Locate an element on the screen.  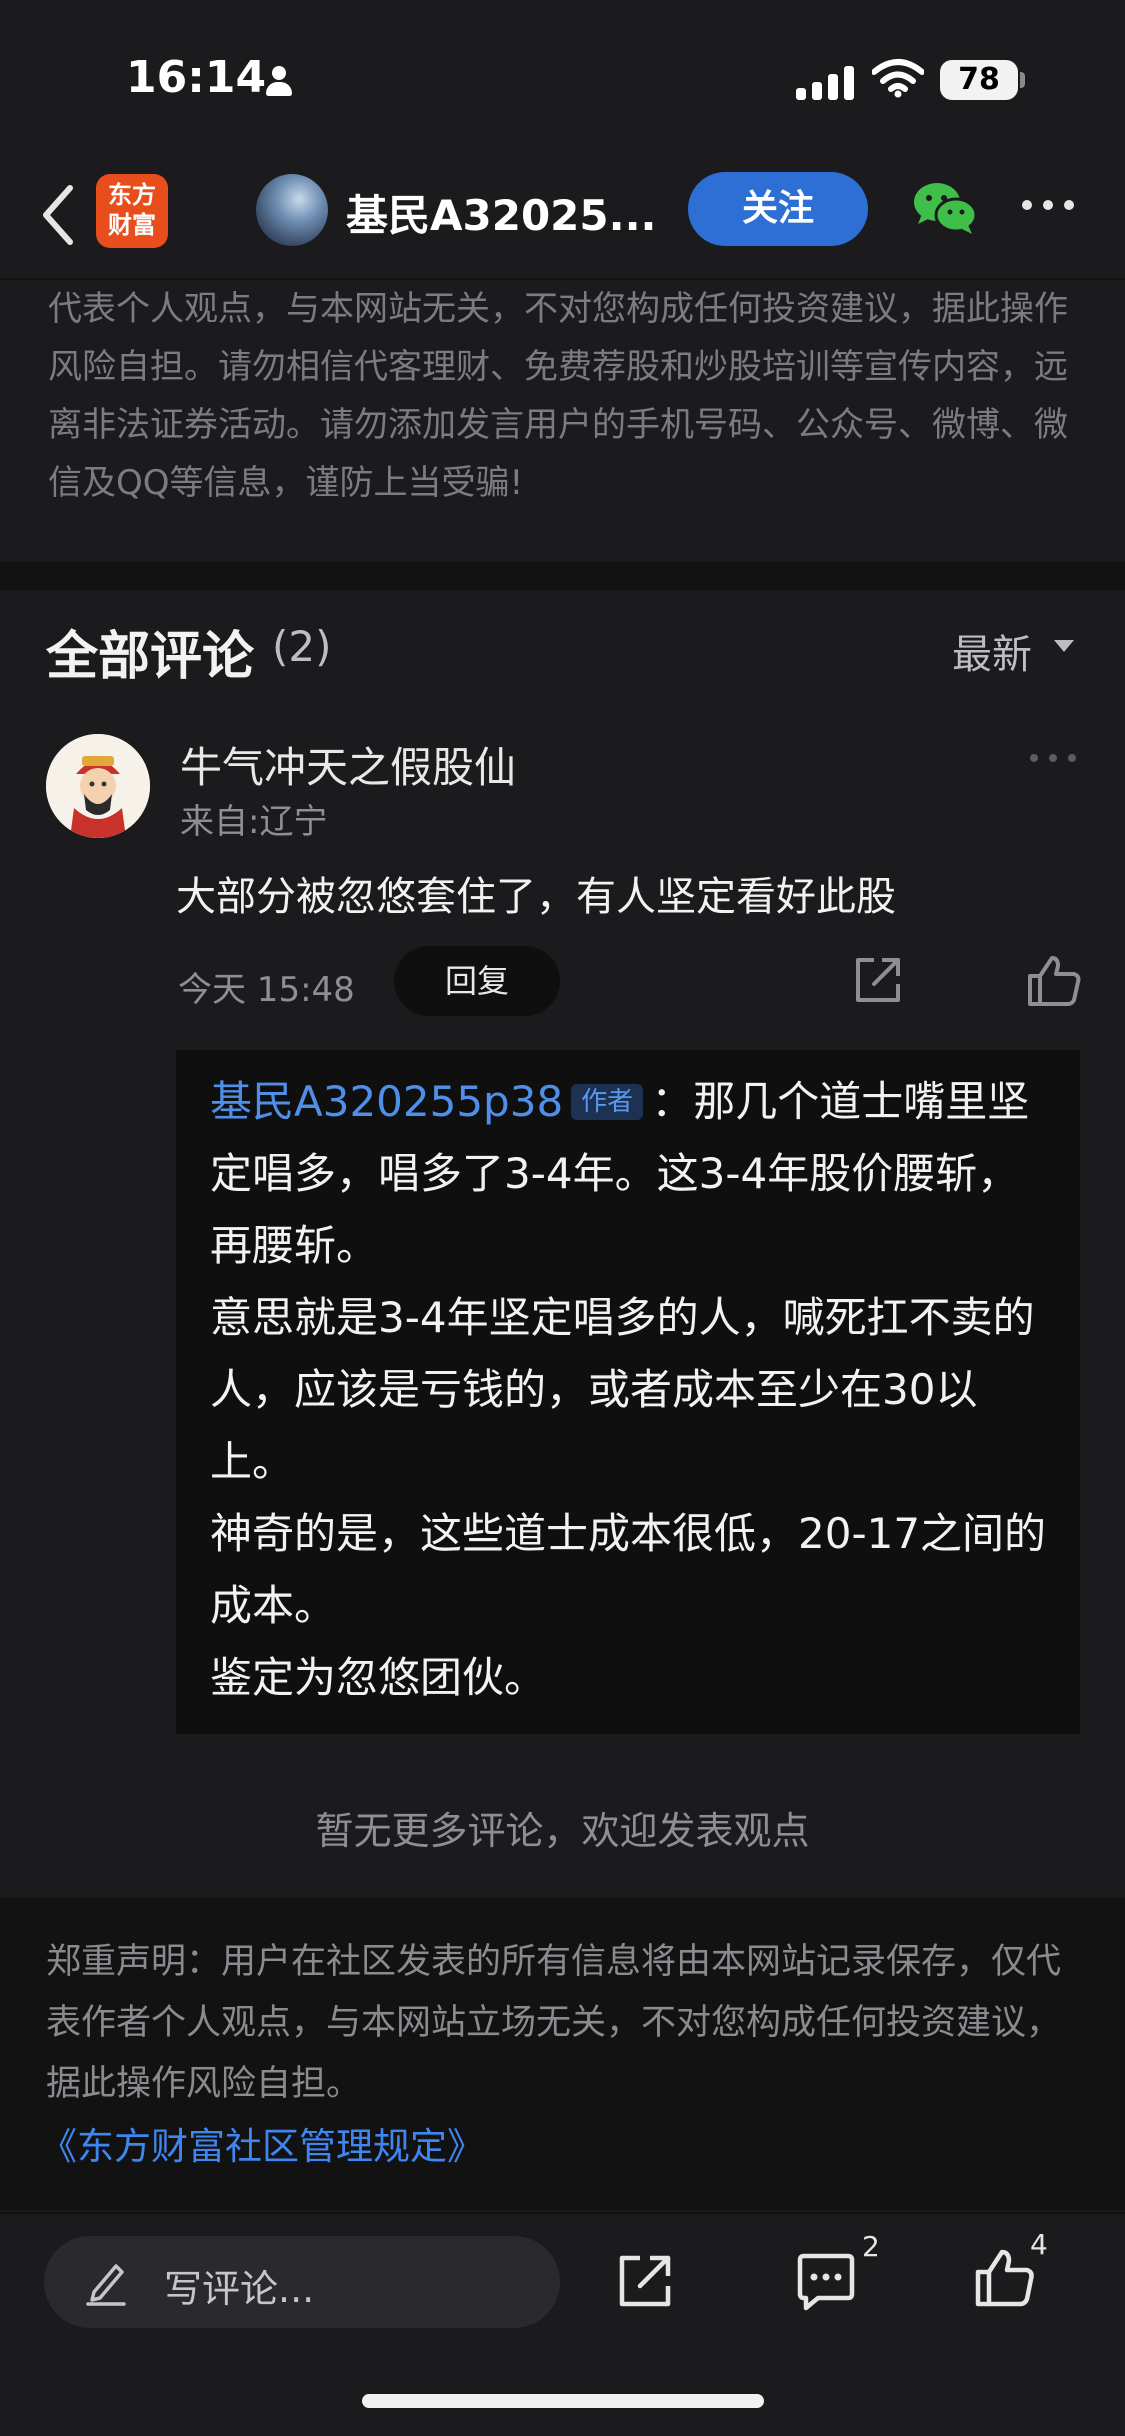
thumbs-up-icon is located at coordinates (1054, 981).